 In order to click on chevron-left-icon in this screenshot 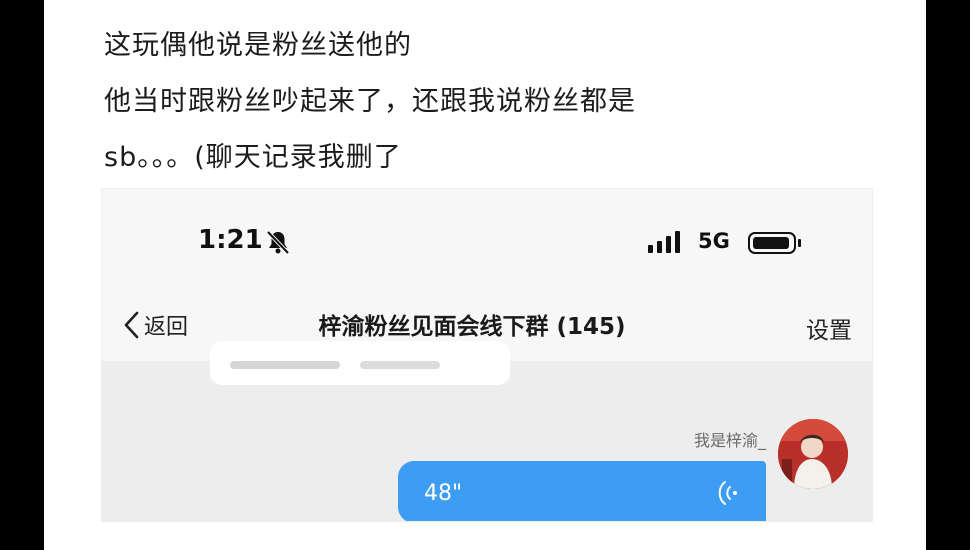, I will do `click(131, 325)`.